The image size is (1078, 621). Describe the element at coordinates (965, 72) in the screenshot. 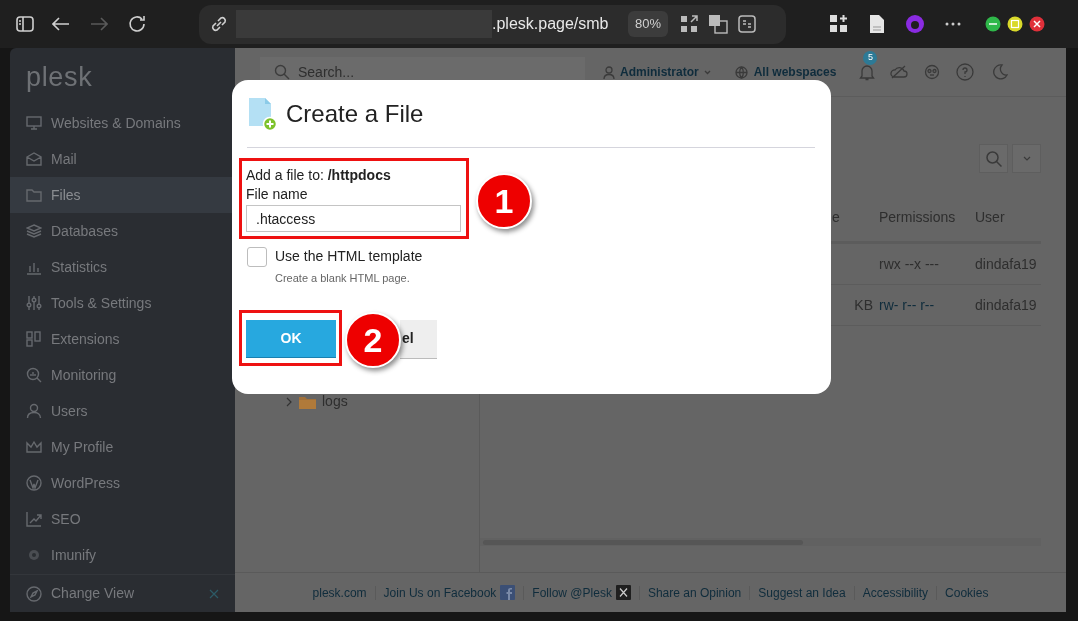

I see `help-icon` at that location.